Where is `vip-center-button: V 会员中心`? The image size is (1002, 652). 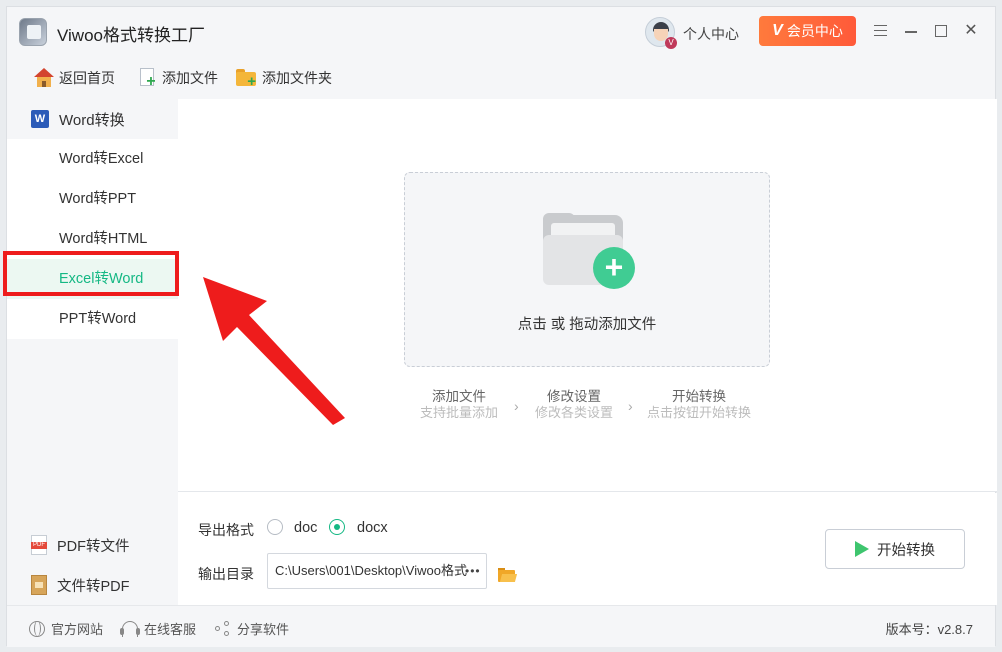 vip-center-button: V 会员中心 is located at coordinates (807, 31).